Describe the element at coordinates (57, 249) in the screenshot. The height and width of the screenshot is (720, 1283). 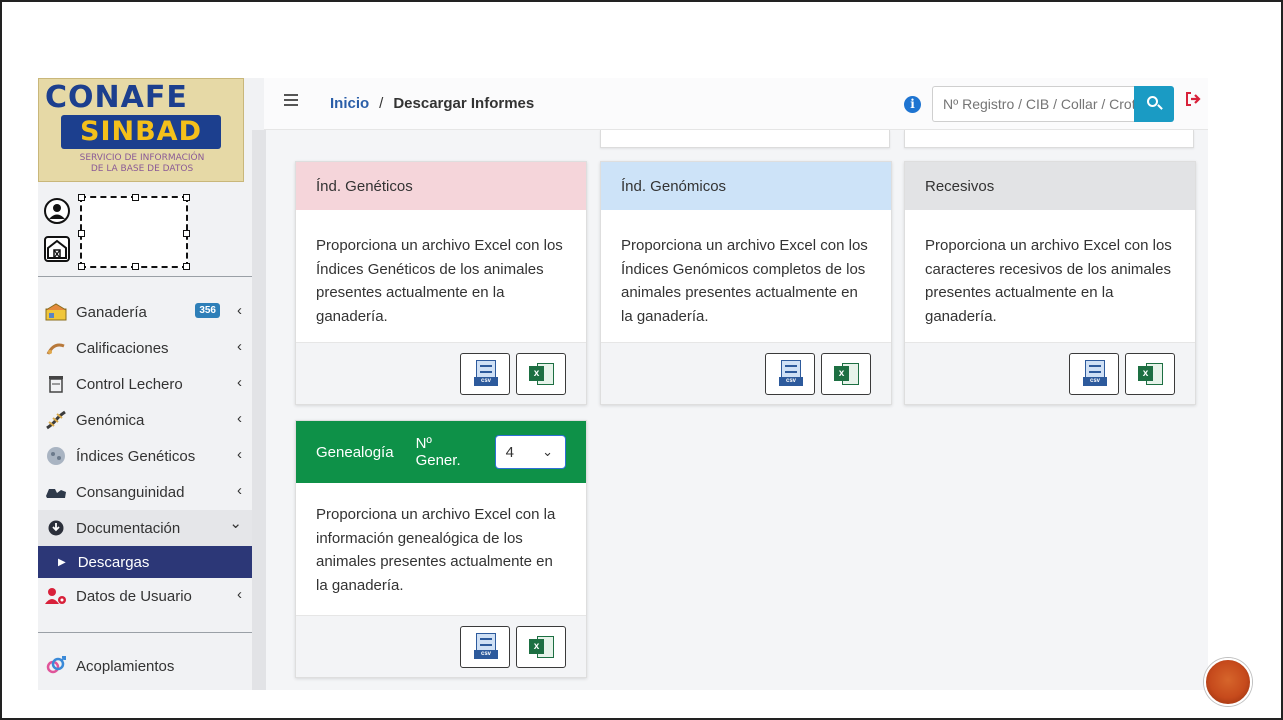
I see `barn-icon` at that location.